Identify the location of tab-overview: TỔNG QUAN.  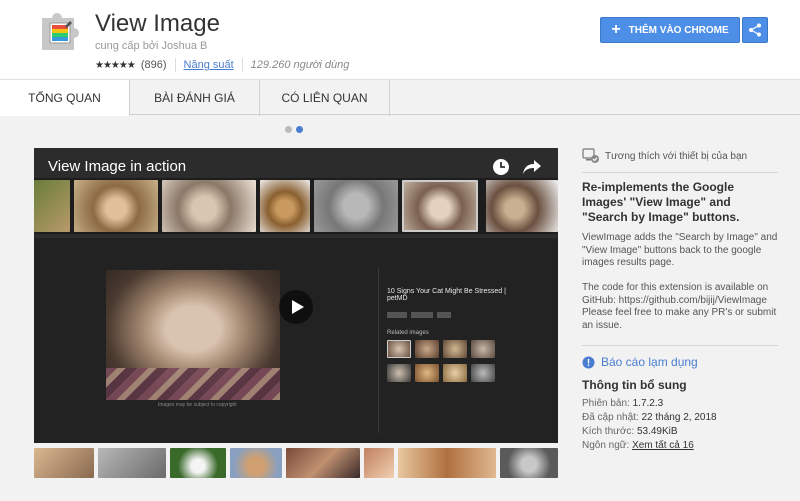
(65, 98).